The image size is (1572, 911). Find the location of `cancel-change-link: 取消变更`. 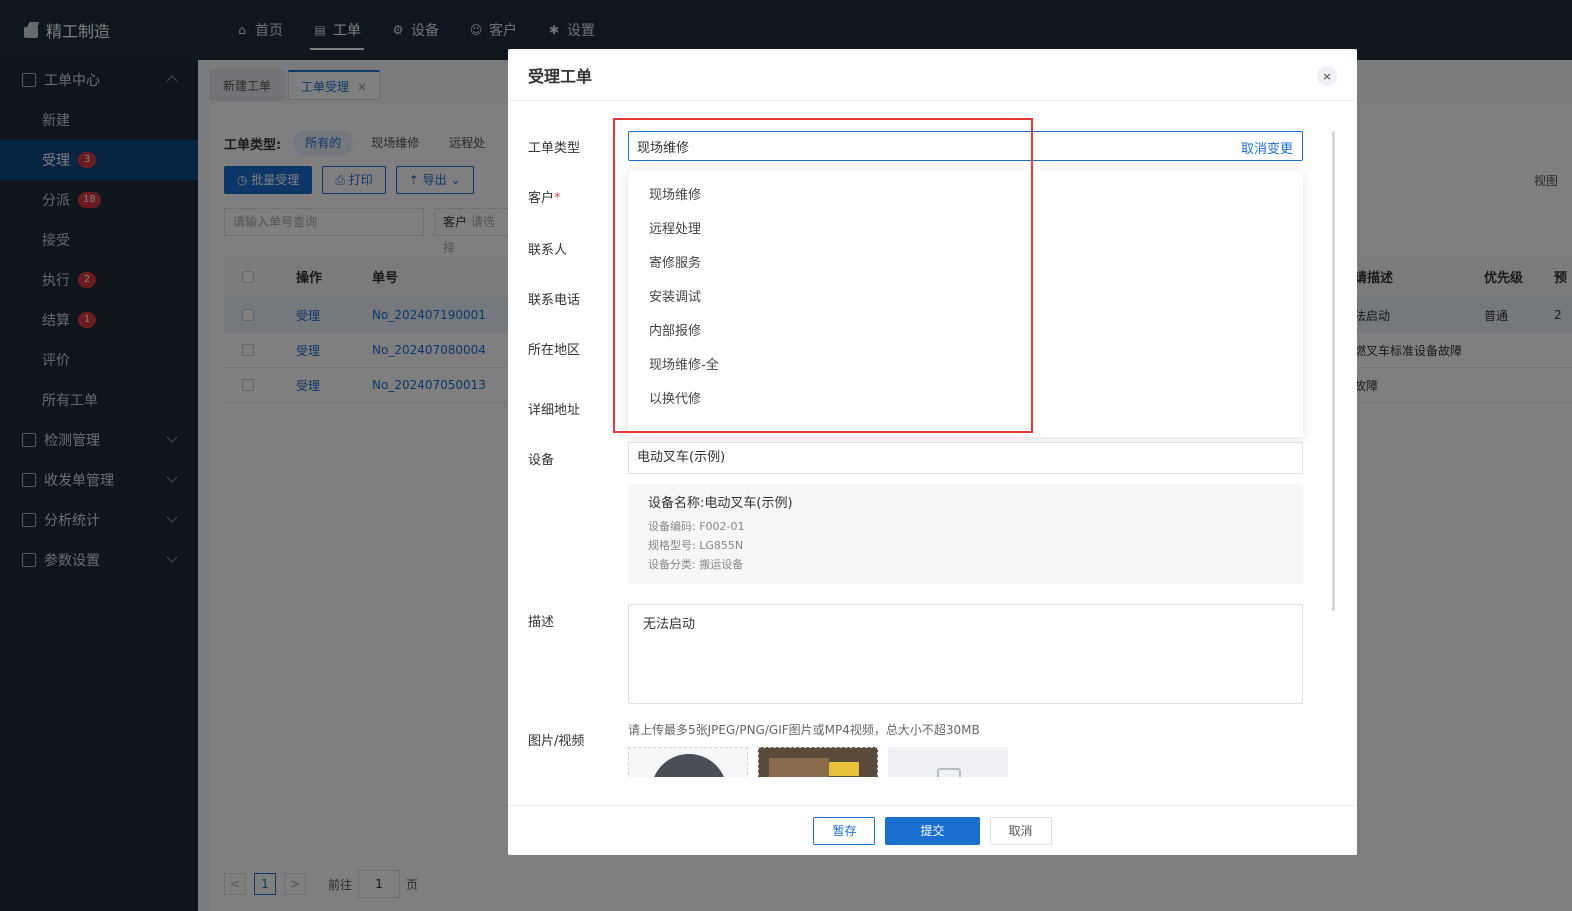

cancel-change-link: 取消变更 is located at coordinates (1267, 147).